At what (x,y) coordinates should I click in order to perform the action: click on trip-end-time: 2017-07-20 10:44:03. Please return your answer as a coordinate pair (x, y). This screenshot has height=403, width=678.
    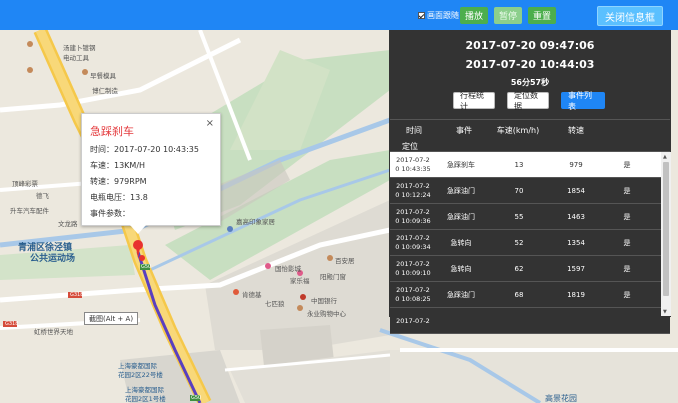
    Looking at the image, I should click on (530, 64).